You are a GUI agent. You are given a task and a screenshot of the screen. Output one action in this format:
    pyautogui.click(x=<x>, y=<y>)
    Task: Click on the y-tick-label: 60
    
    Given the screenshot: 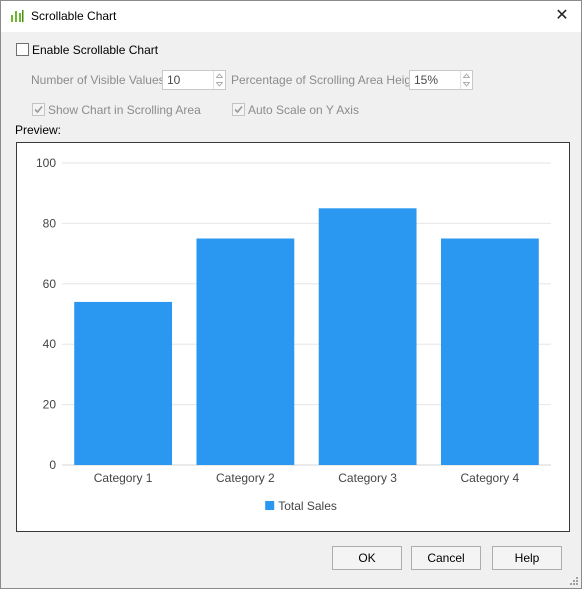 What is the action you would take?
    pyautogui.click(x=50, y=284)
    